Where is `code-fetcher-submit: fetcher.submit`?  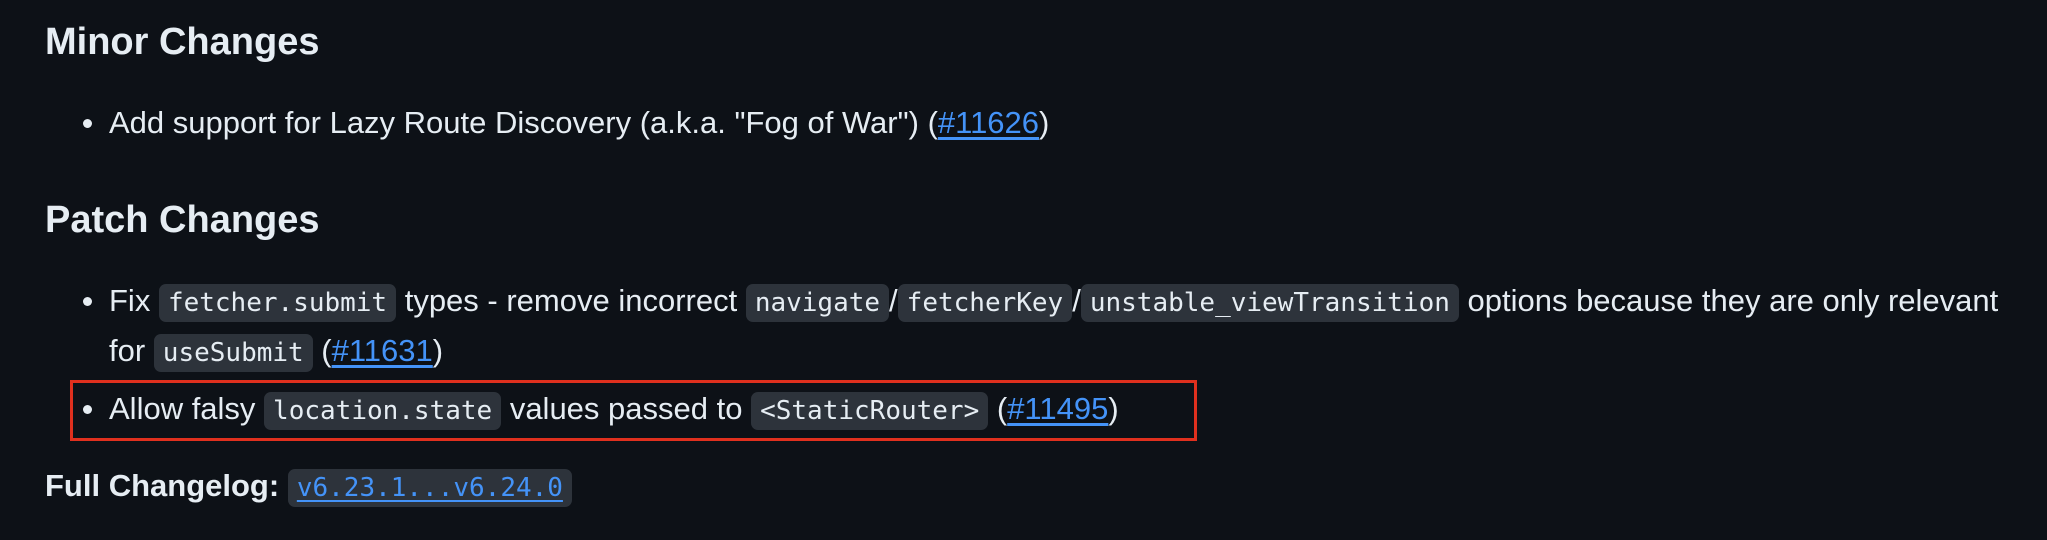
code-fetcher-submit: fetcher.submit is located at coordinates (277, 303).